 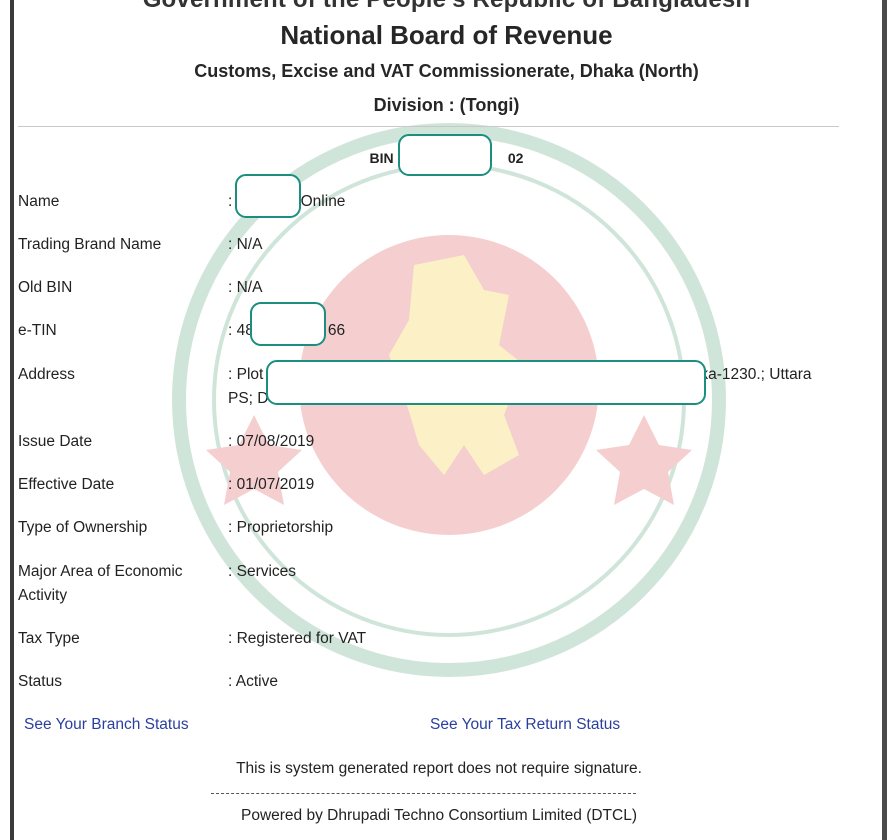 I want to click on field-label-ownership: Type of Ownership, so click(x=83, y=527).